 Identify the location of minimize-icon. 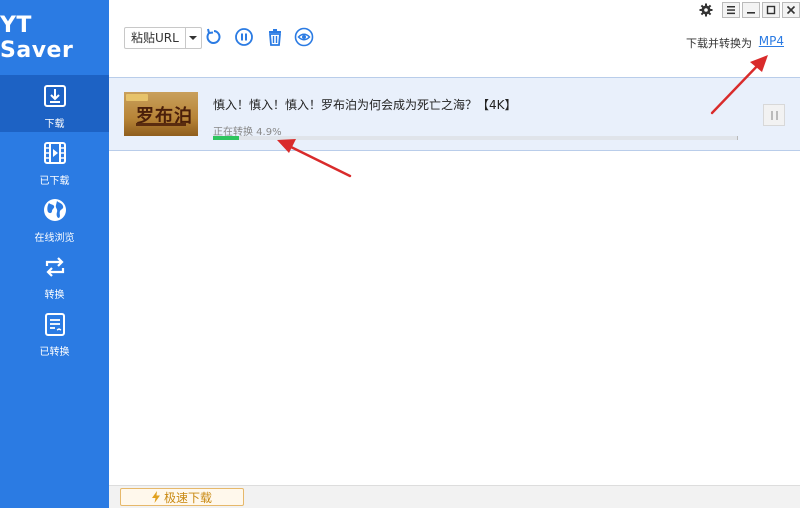
(751, 13).